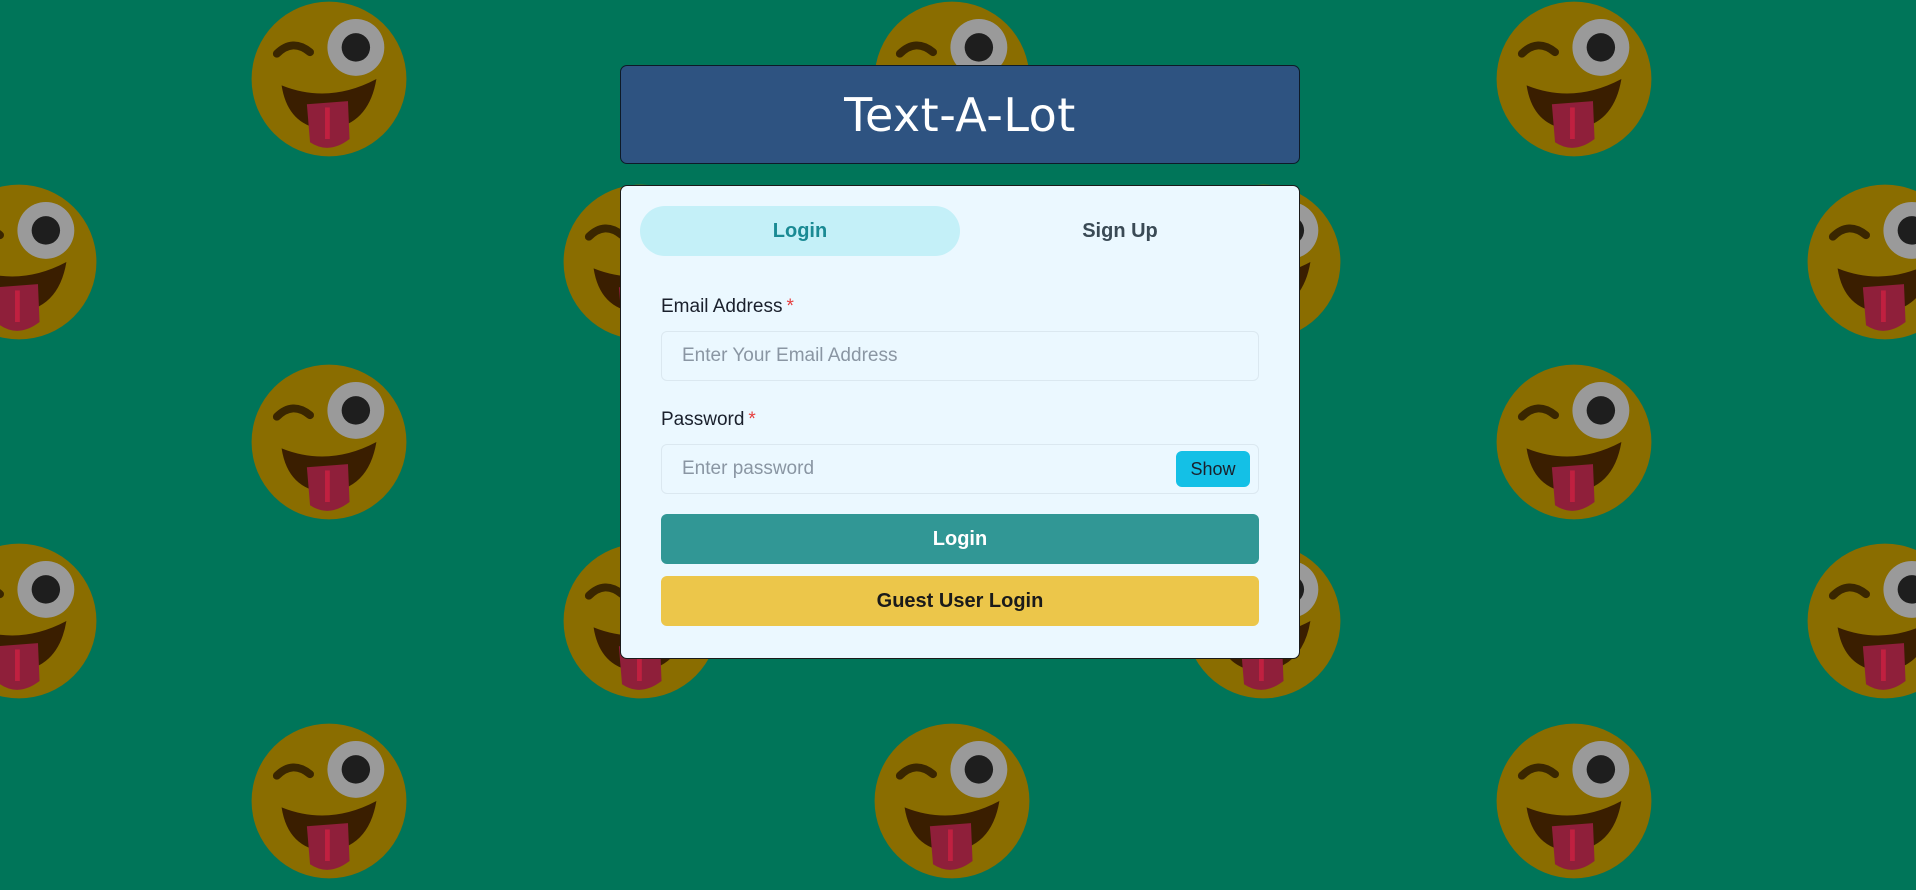  I want to click on password-field-wrap: Show, so click(960, 469).